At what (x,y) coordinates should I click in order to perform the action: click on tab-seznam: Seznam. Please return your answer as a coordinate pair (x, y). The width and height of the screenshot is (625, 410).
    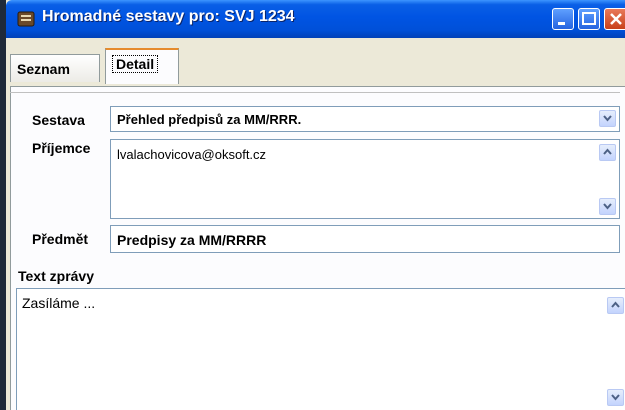
    Looking at the image, I should click on (55, 68).